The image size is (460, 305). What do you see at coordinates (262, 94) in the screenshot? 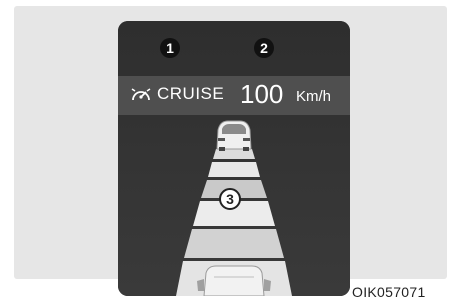
I see `set-speed-value: 100` at bounding box center [262, 94].